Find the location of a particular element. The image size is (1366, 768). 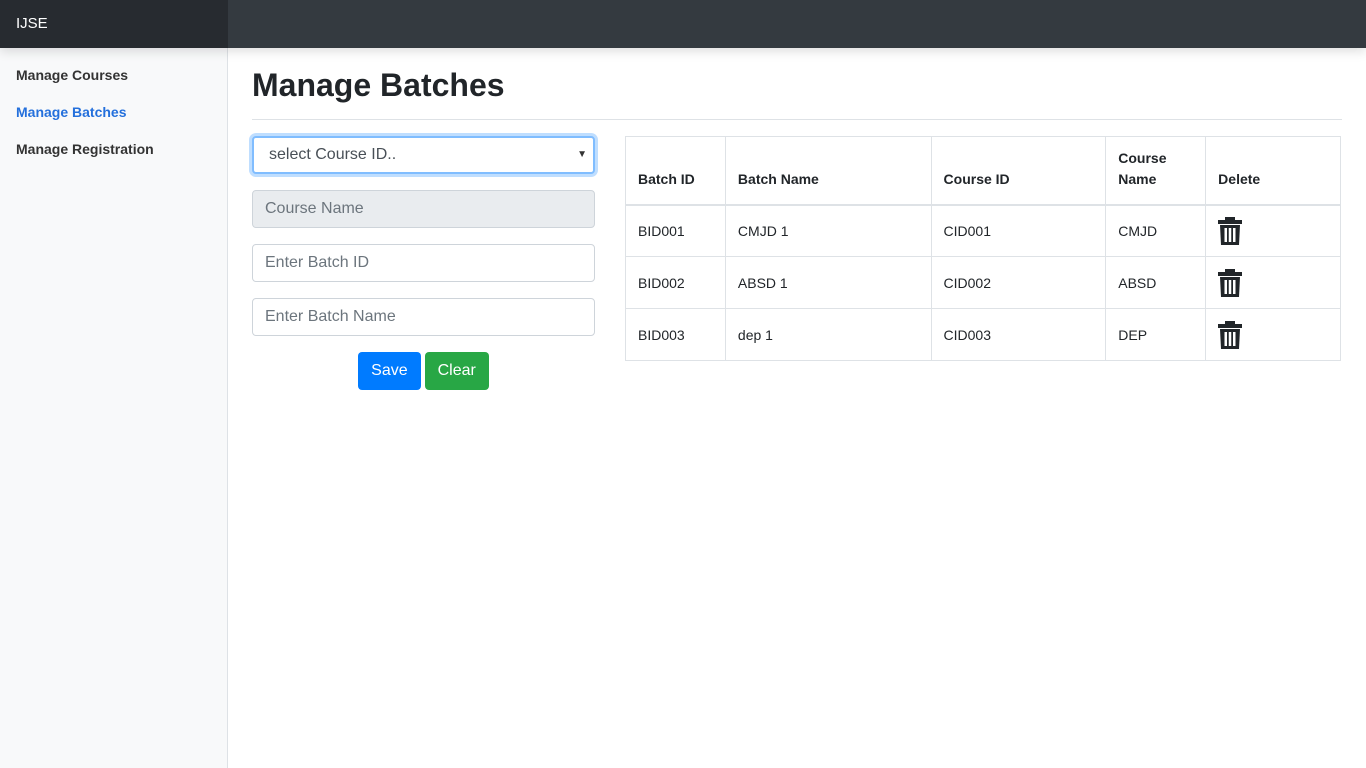

course-name-field is located at coordinates (423, 209).